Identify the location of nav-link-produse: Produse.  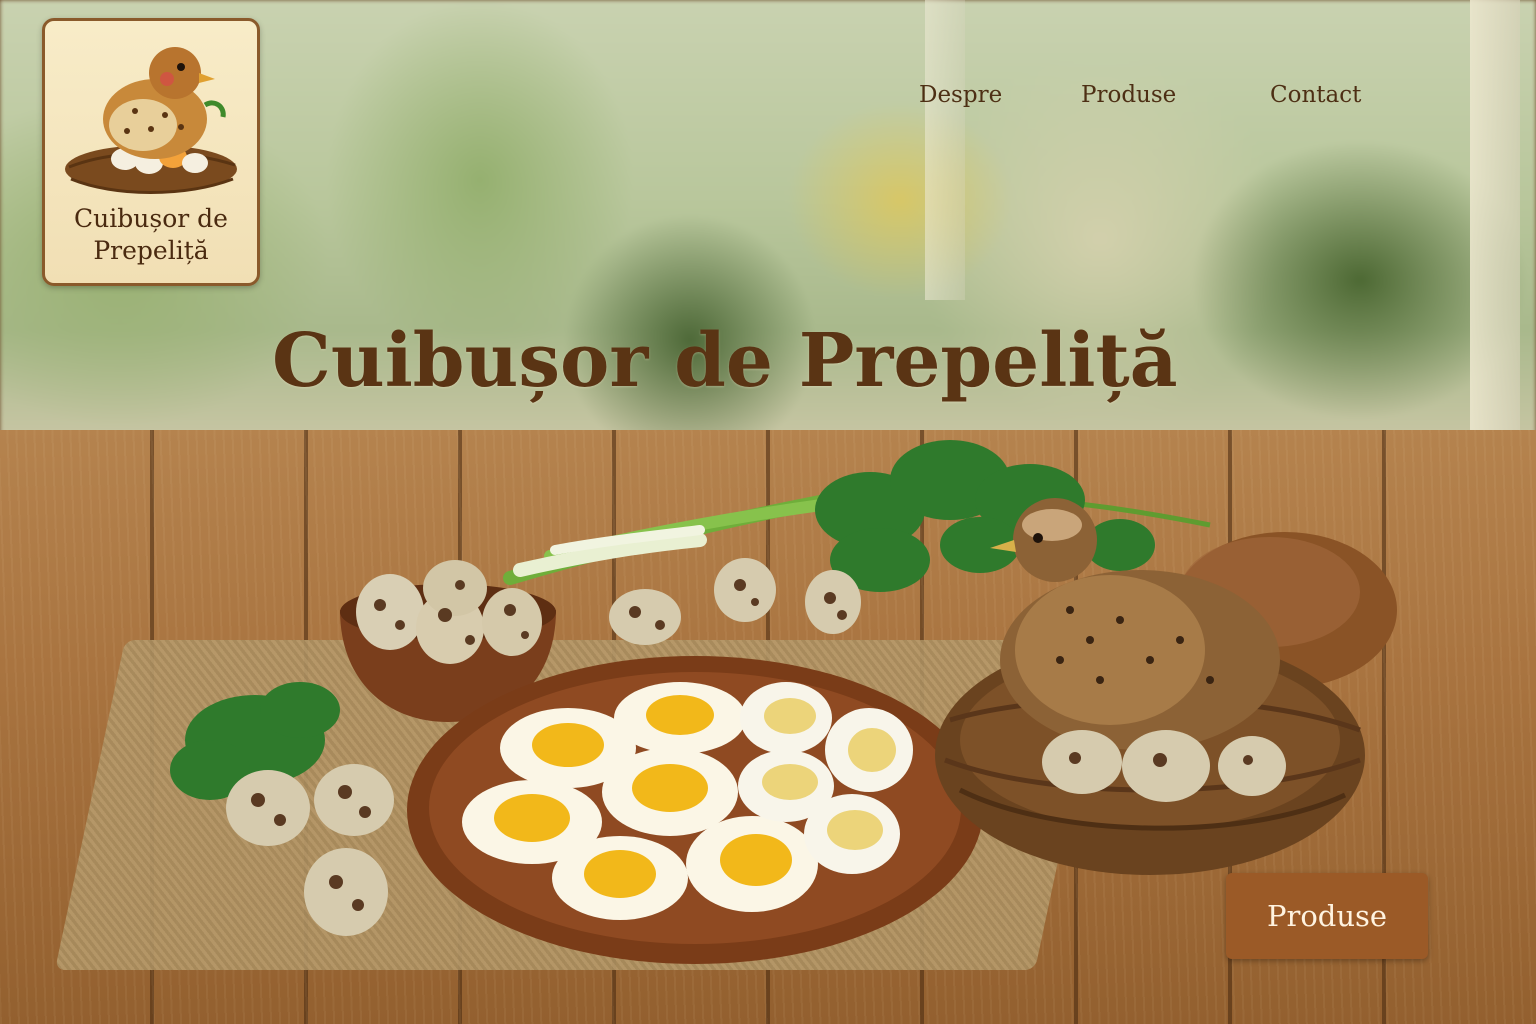
(1128, 95).